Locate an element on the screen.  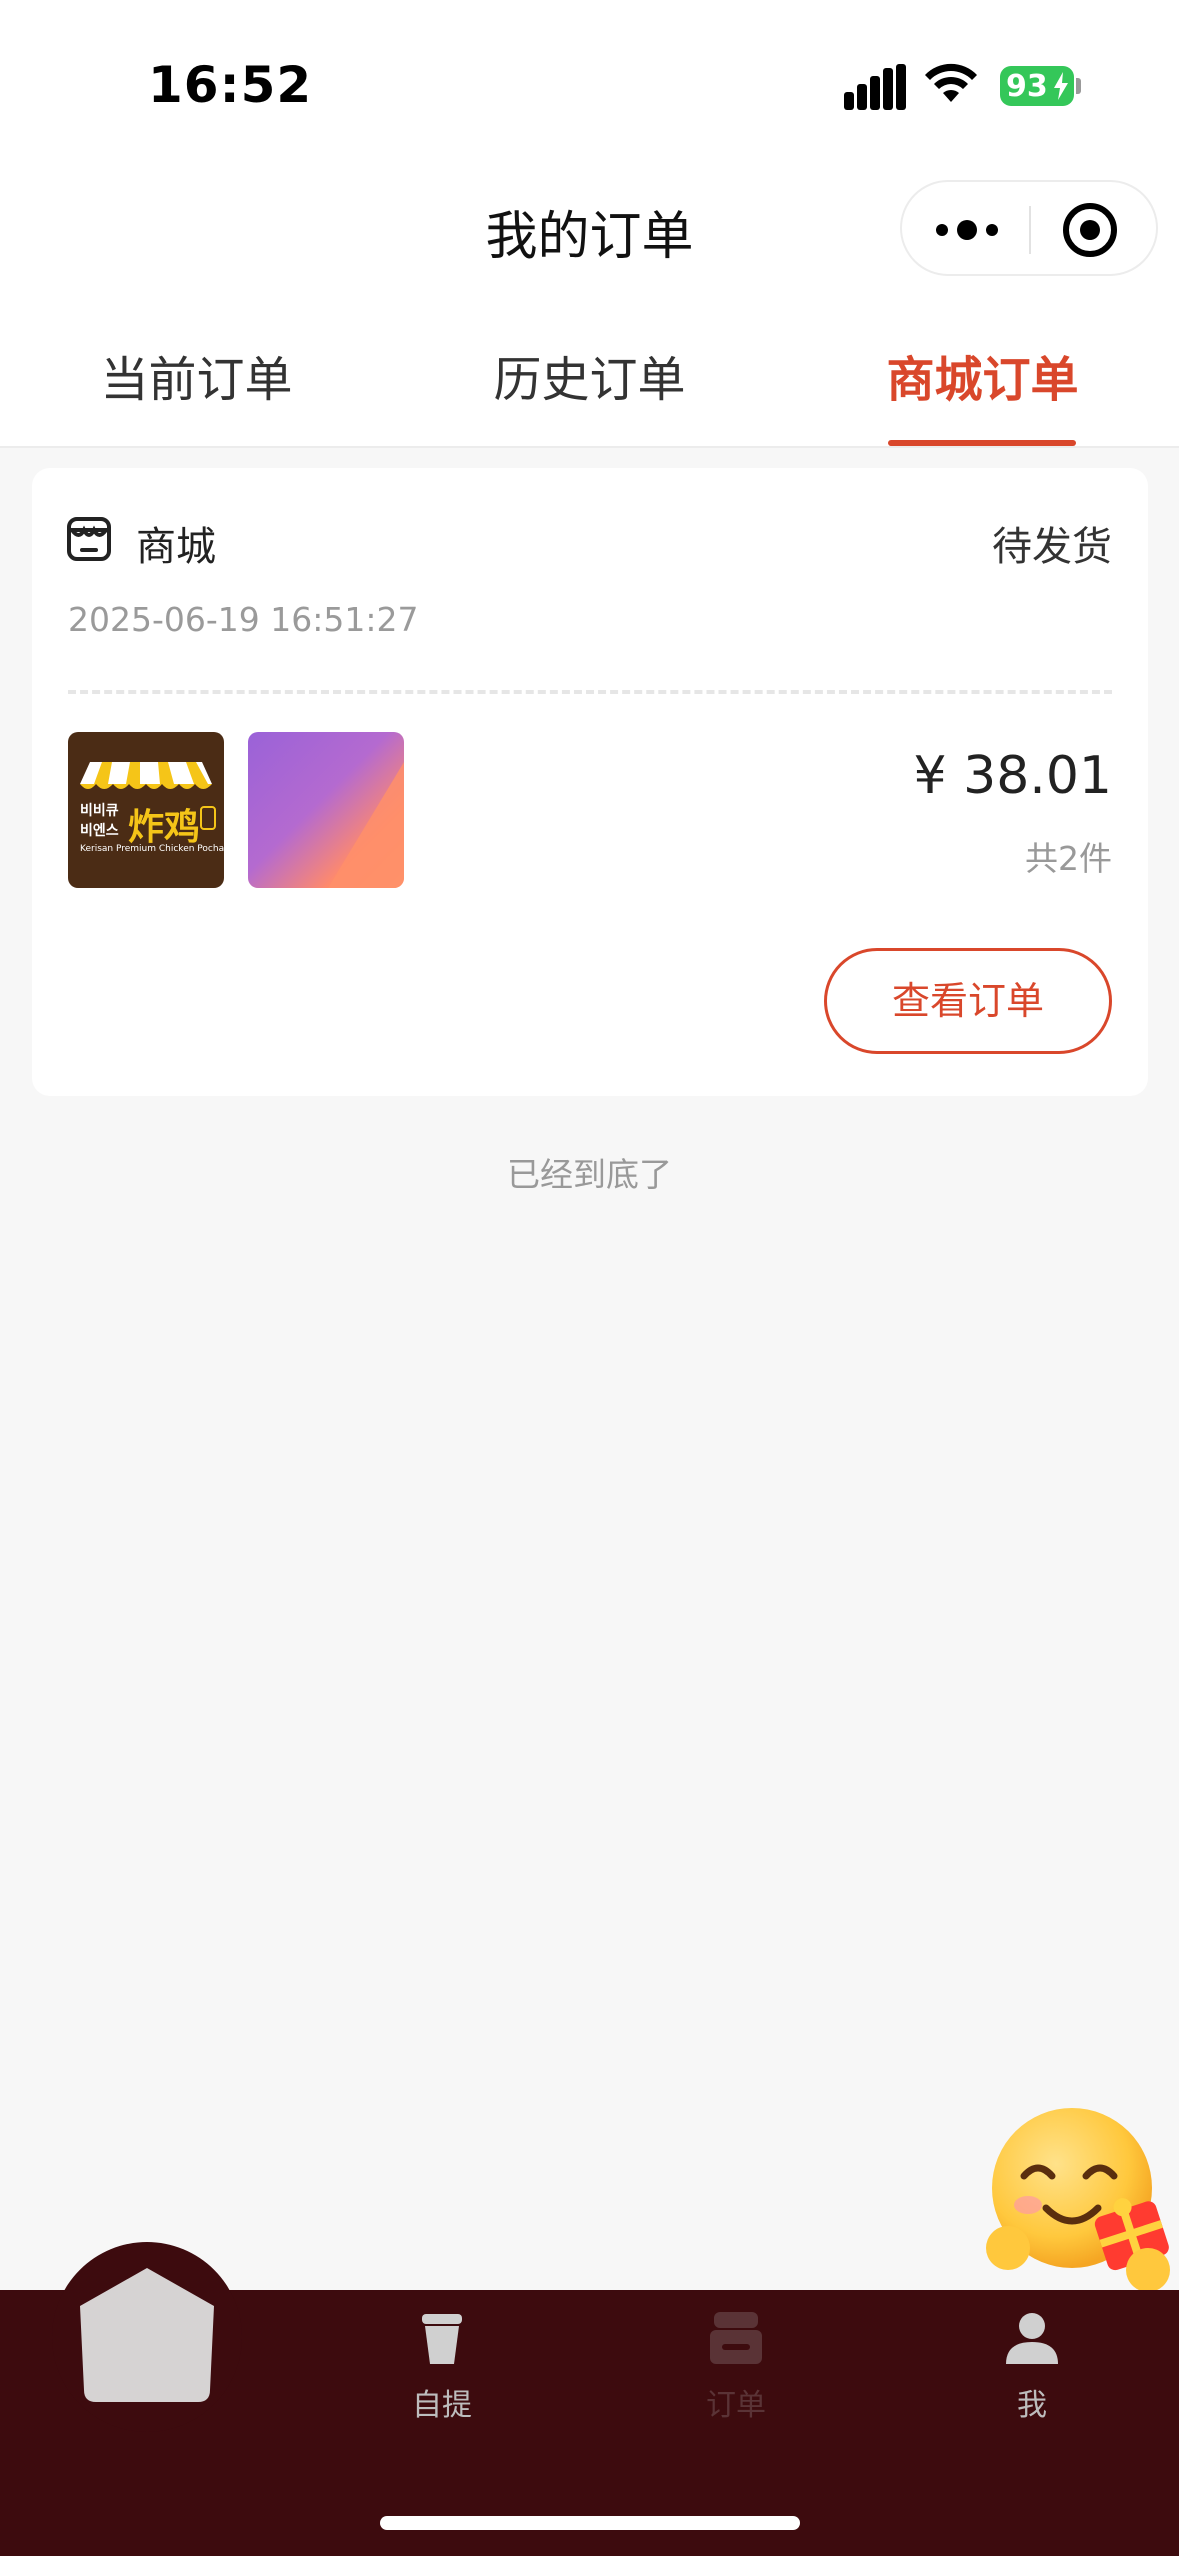
product-thumbnail: 비비큐 비엔스 炸鸡 Kerisan Premium Chicken Pocha is located at coordinates (146, 810).